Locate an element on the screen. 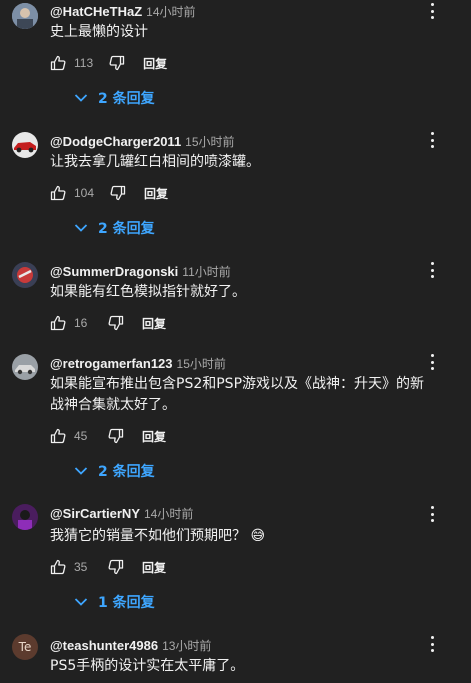 The width and height of the screenshot is (471, 683). comment-text: 我猜它的销量不如他们预期吧？ 😅 is located at coordinates (240, 536).